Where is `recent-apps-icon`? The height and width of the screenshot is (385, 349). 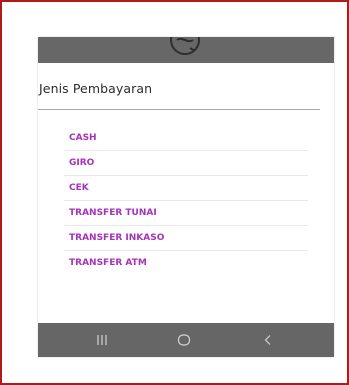
recent-apps-icon is located at coordinates (102, 340).